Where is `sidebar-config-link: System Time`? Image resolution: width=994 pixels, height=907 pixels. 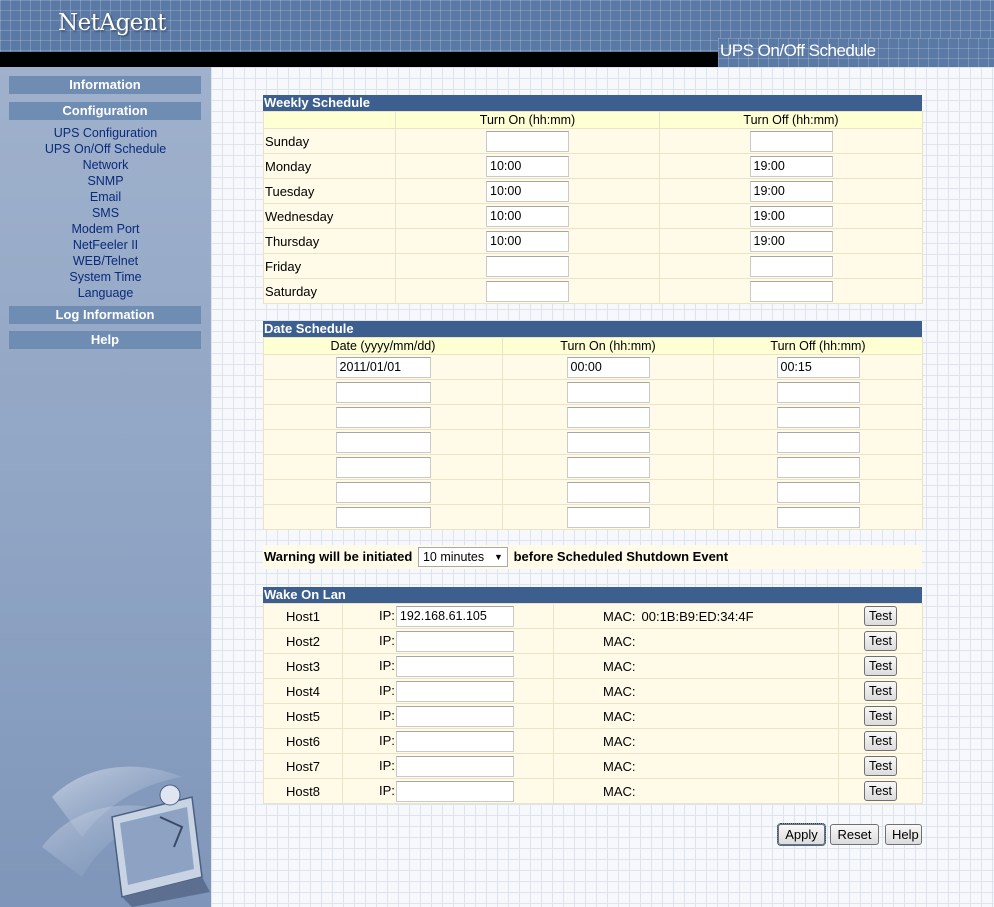 sidebar-config-link: System Time is located at coordinates (105, 277).